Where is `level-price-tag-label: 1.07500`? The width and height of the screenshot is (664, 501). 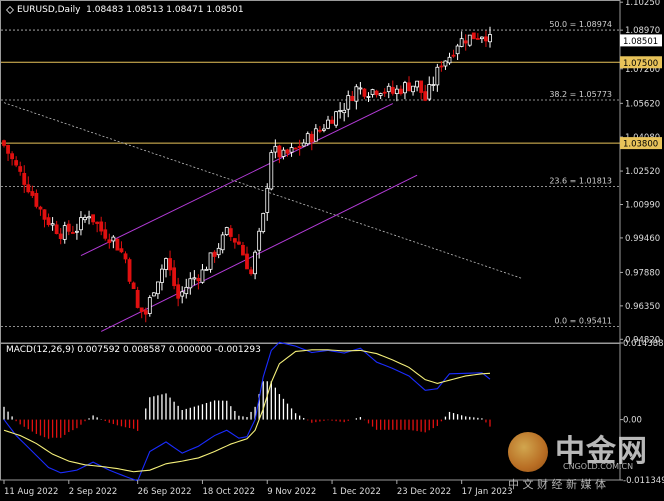 level-price-tag-label: 1.07500 is located at coordinates (640, 64).